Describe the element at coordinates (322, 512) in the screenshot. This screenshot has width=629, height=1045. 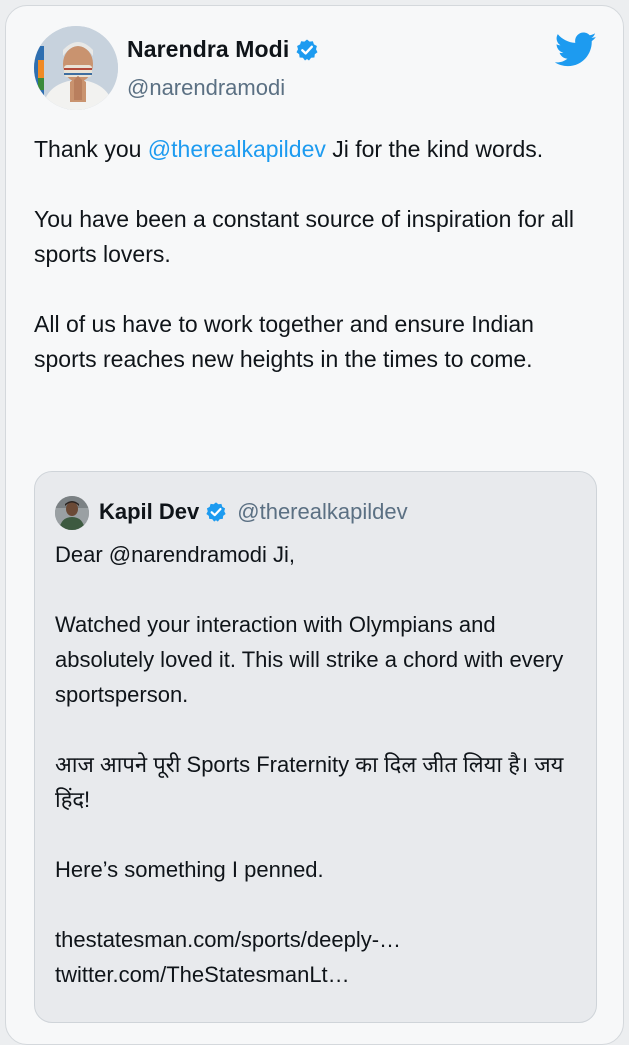
I see `quoted-author-handle: @therealkapildev` at that location.